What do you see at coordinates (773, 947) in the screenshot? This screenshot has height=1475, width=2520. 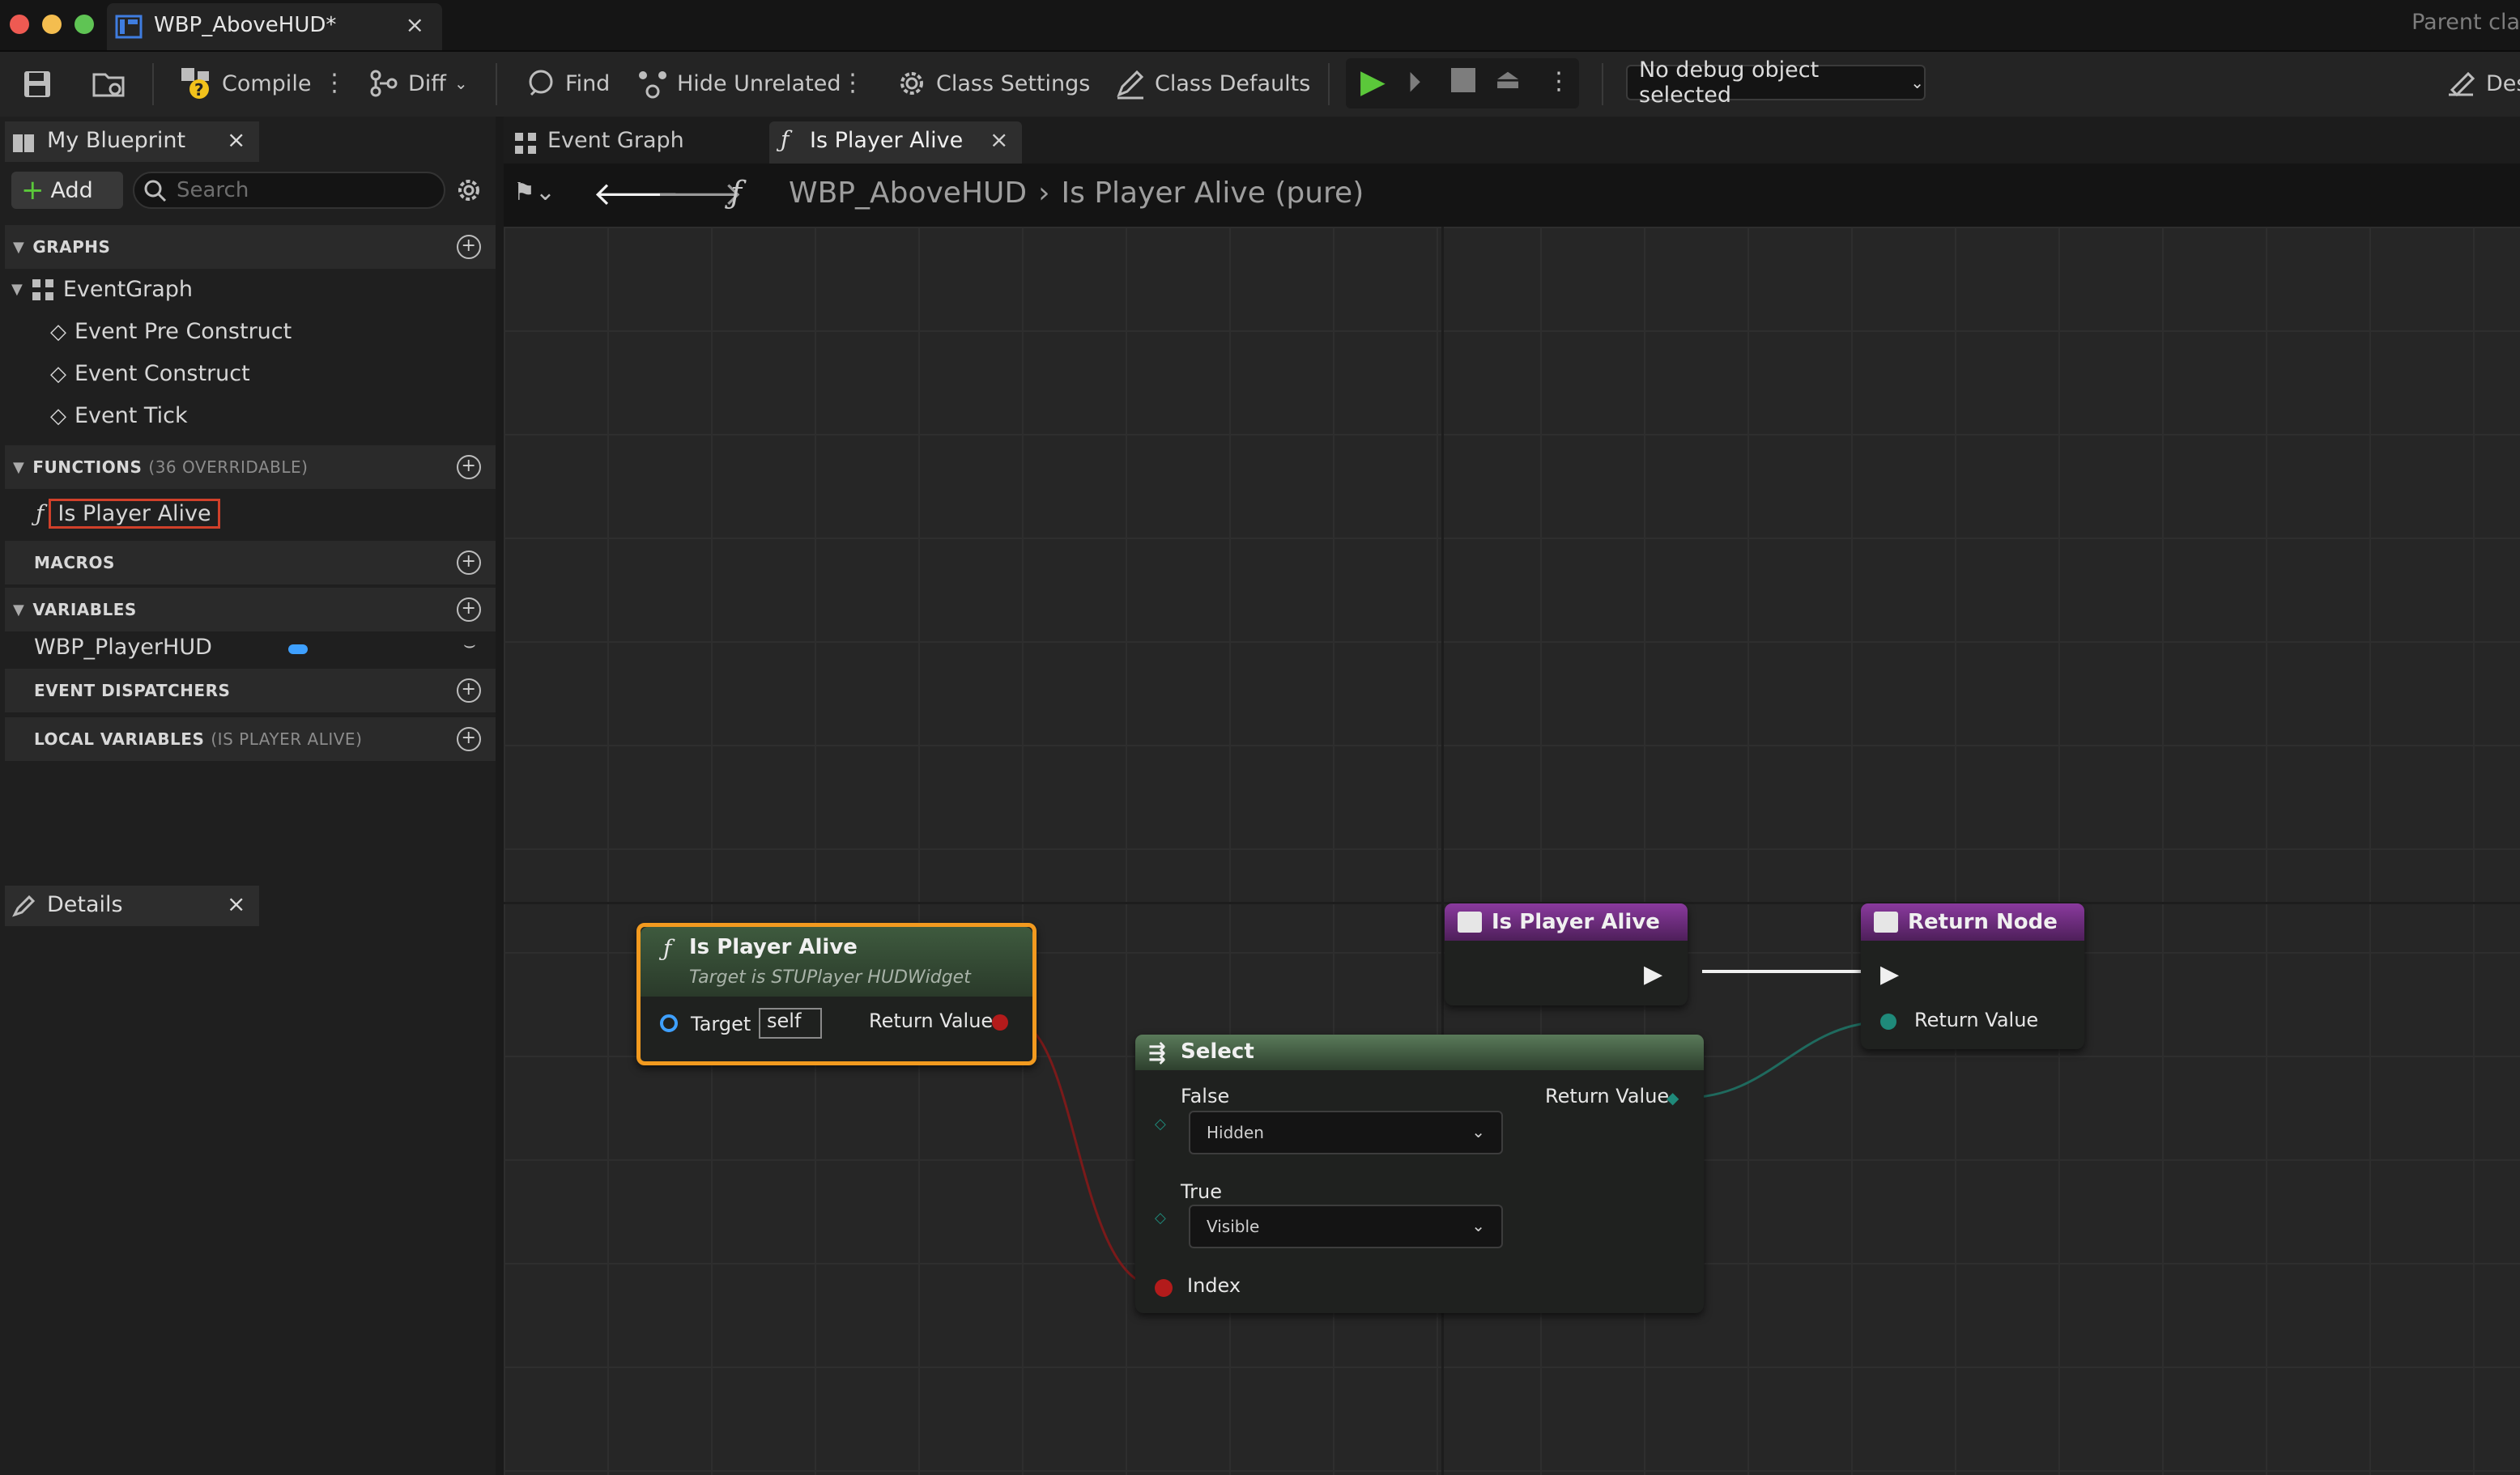 I see `node-call-title: Is Player Alive` at bounding box center [773, 947].